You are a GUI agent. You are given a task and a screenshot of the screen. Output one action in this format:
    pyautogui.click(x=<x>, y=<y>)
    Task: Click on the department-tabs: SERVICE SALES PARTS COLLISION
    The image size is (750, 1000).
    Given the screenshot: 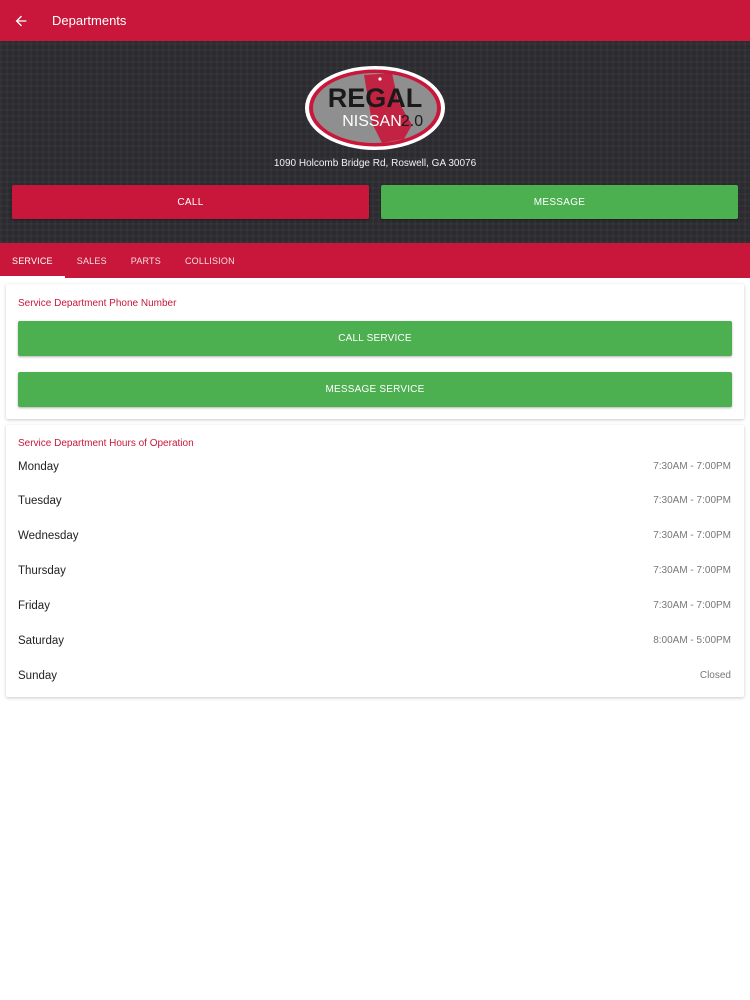 What is the action you would take?
    pyautogui.click(x=375, y=260)
    